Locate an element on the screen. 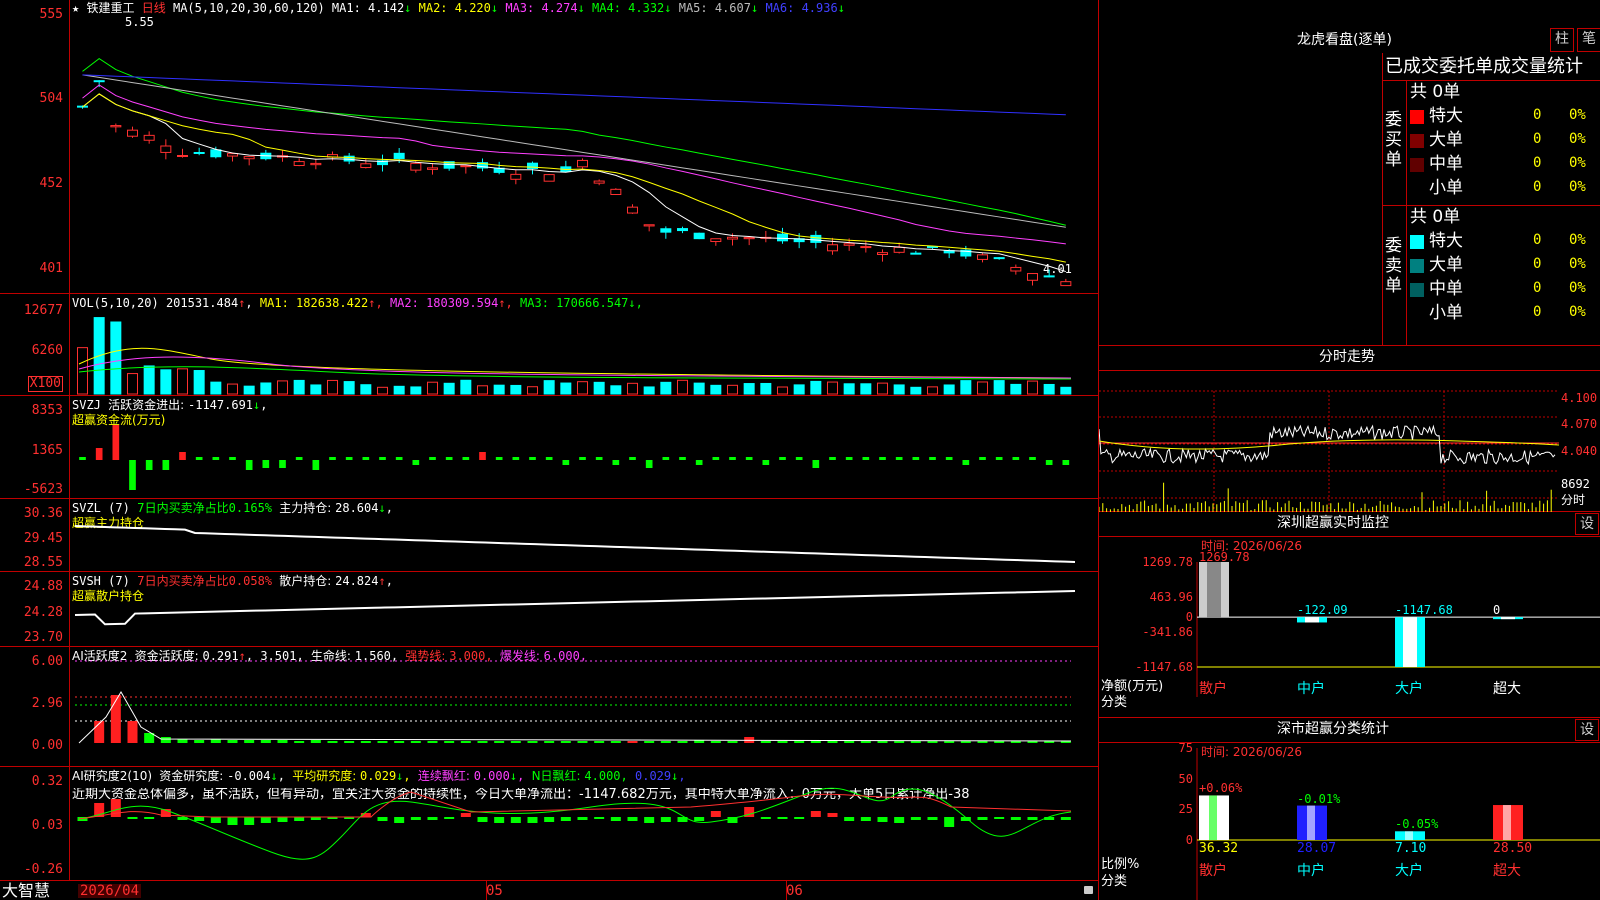  svzl-line is located at coordinates (585, 535).